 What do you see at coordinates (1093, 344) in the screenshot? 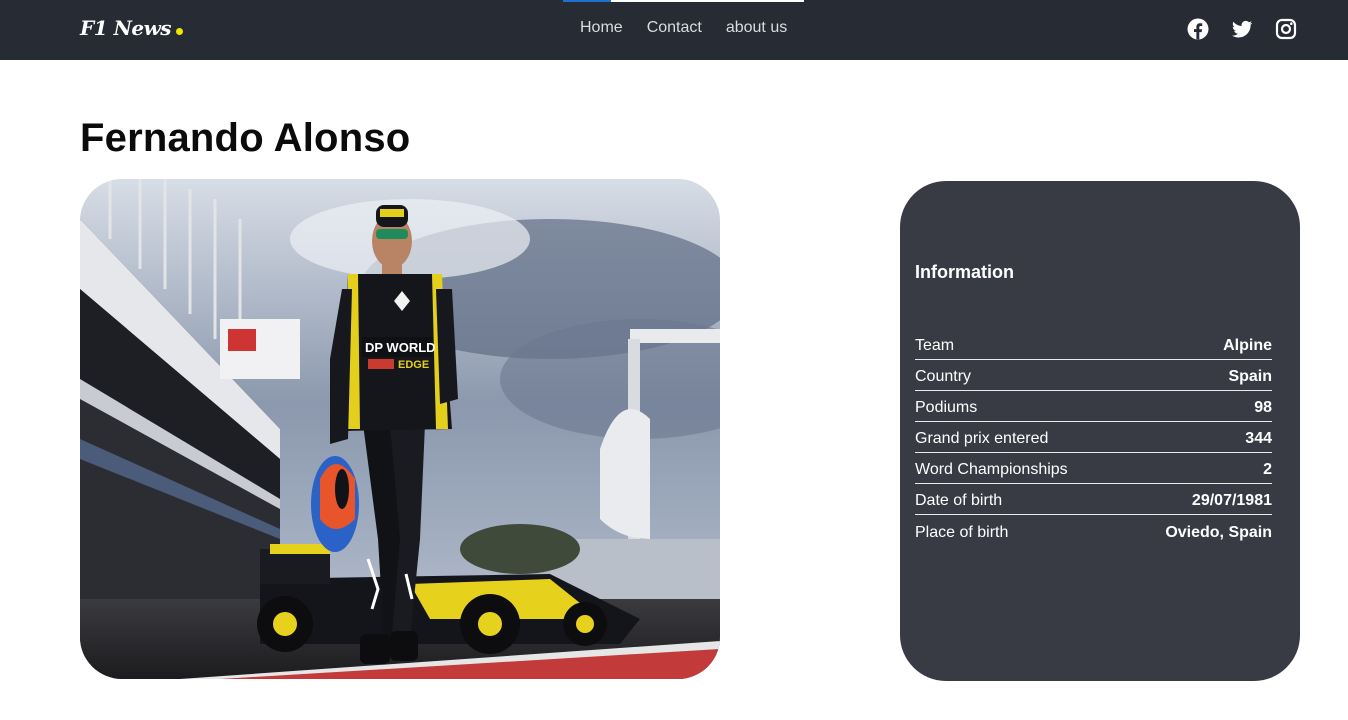
I see `info-row-team: Team Alpine` at bounding box center [1093, 344].